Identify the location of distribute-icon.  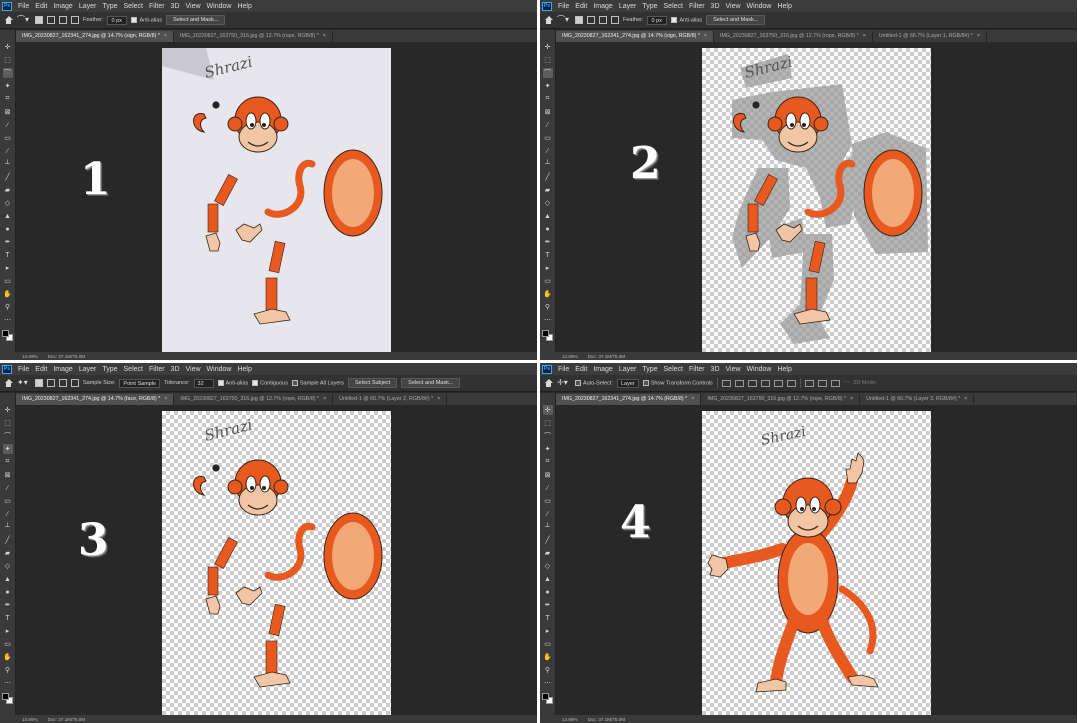
(822, 383).